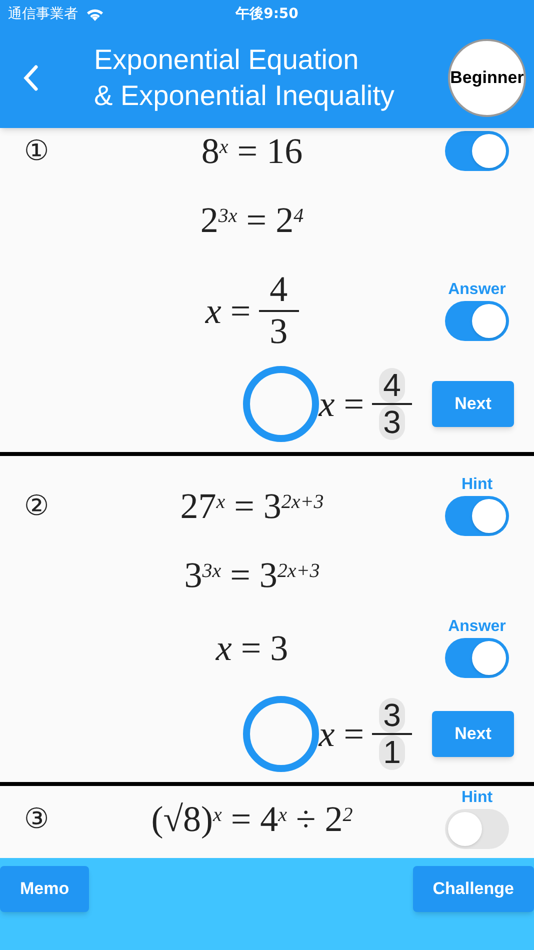 The width and height of the screenshot is (534, 950). I want to click on problem-number: ①, so click(37, 151).